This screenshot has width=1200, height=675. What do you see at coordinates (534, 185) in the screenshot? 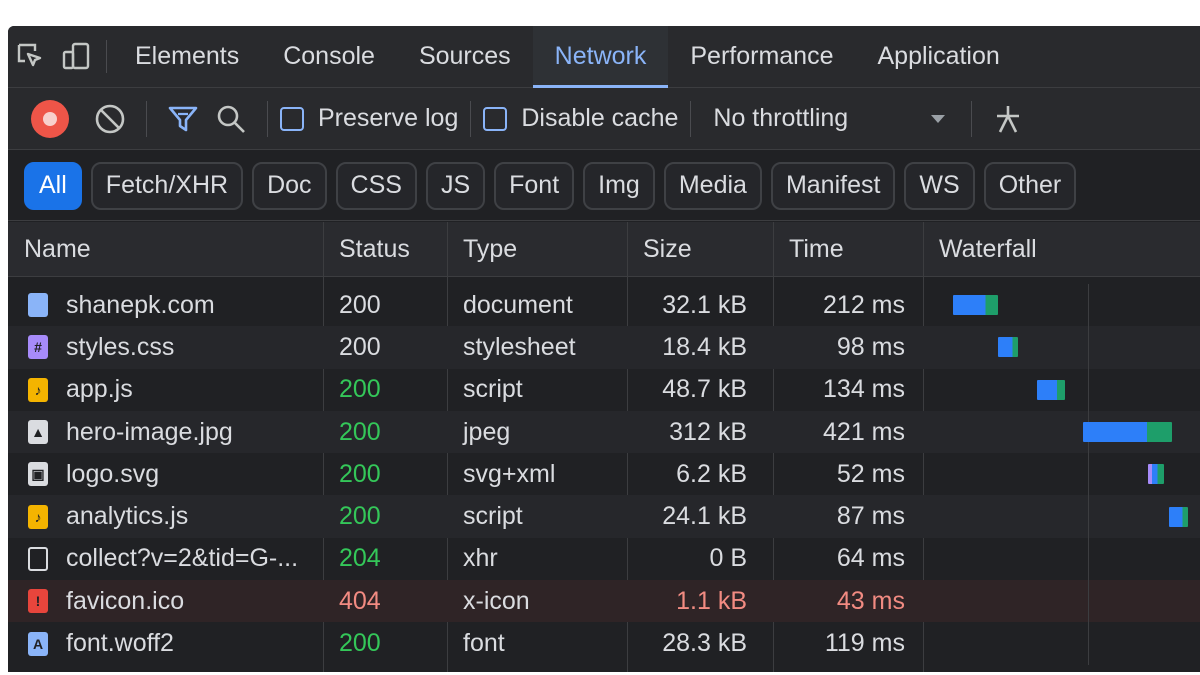
I see `filter-chip-font: Font` at bounding box center [534, 185].